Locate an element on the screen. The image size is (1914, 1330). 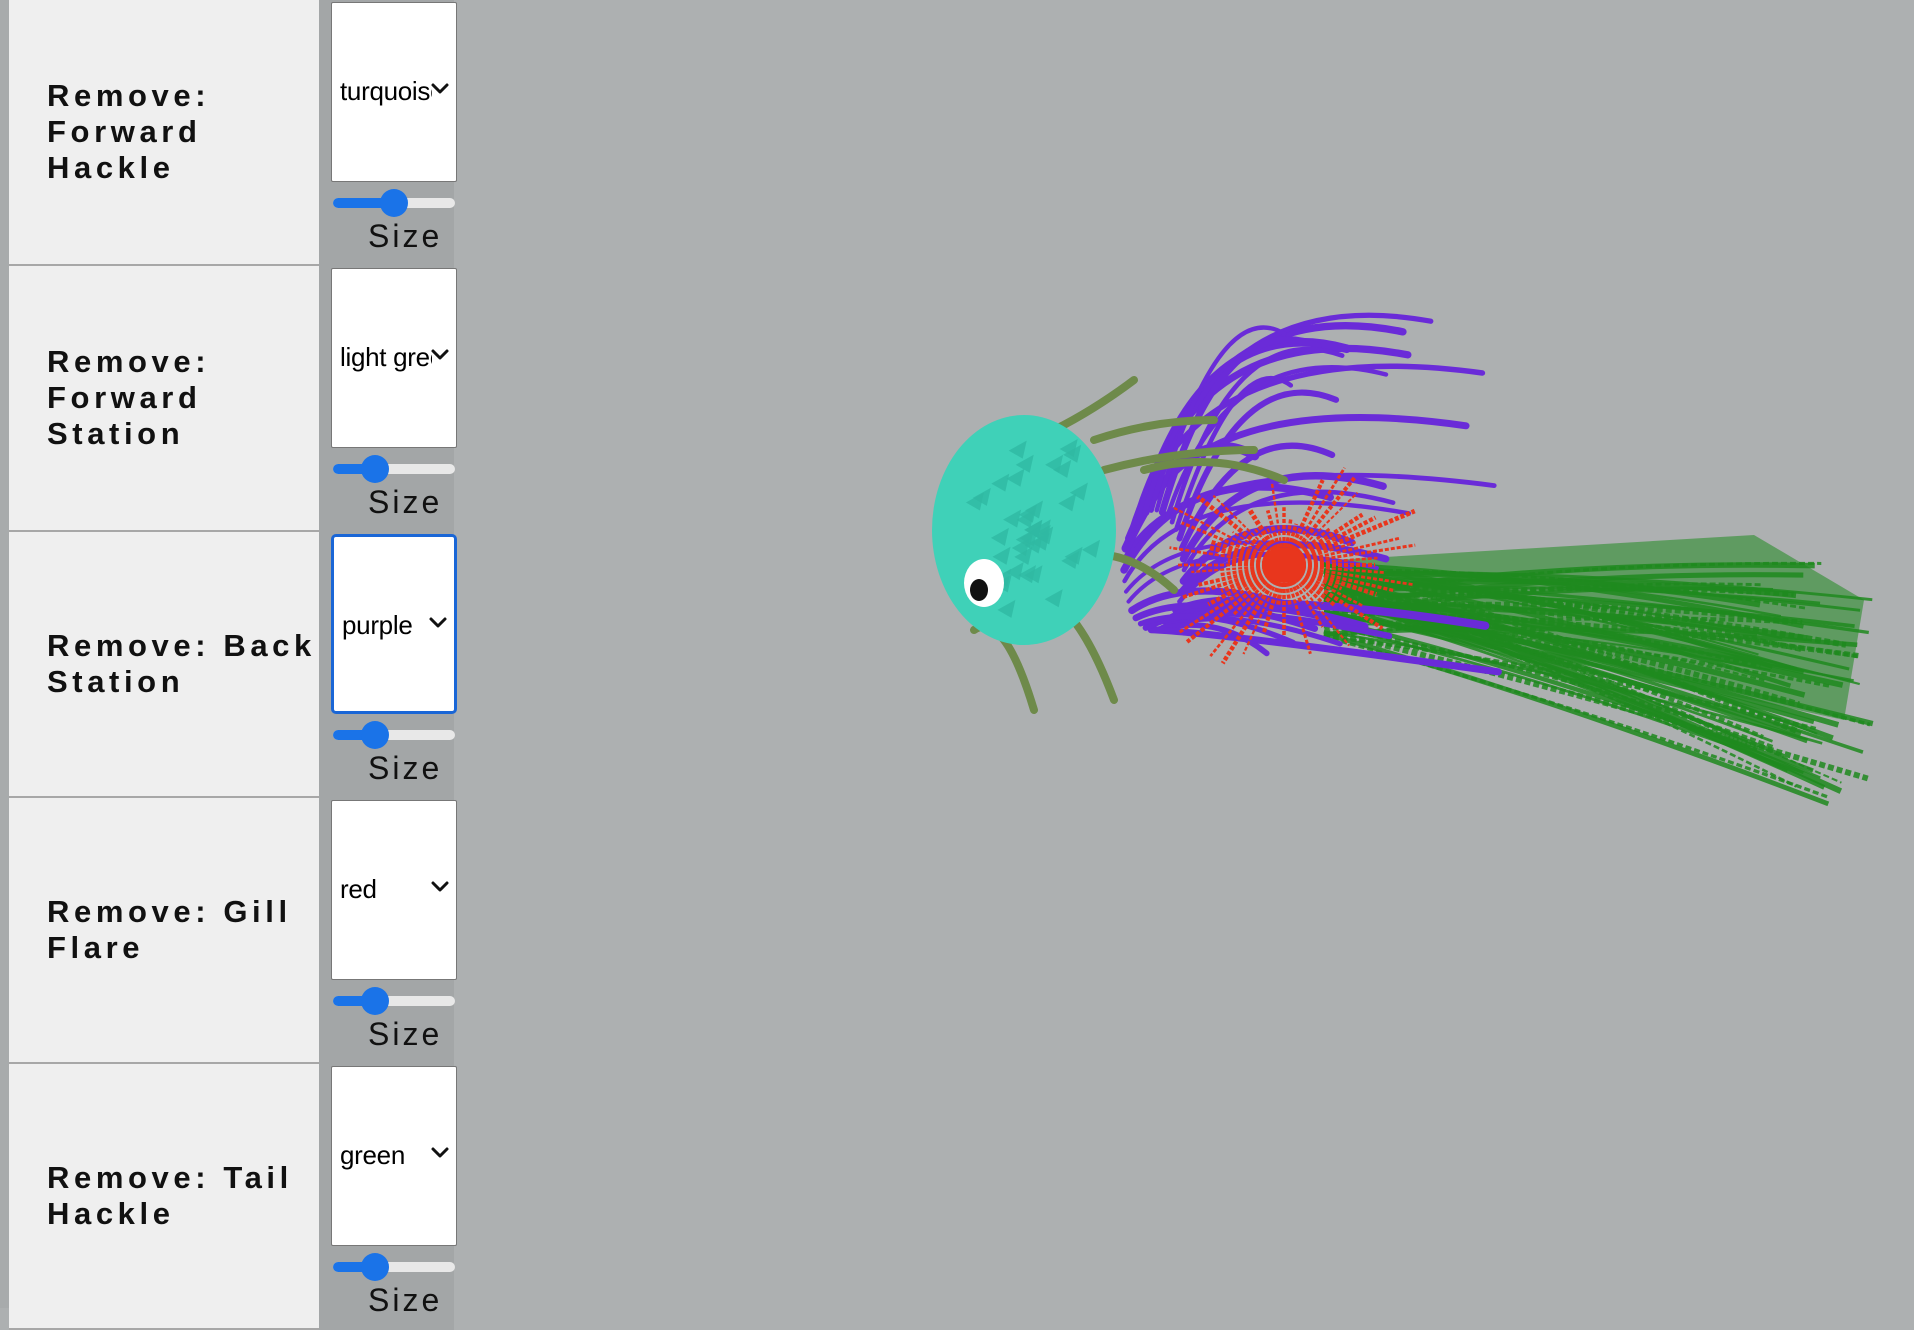
select-value: green is located at coordinates (372, 1155).